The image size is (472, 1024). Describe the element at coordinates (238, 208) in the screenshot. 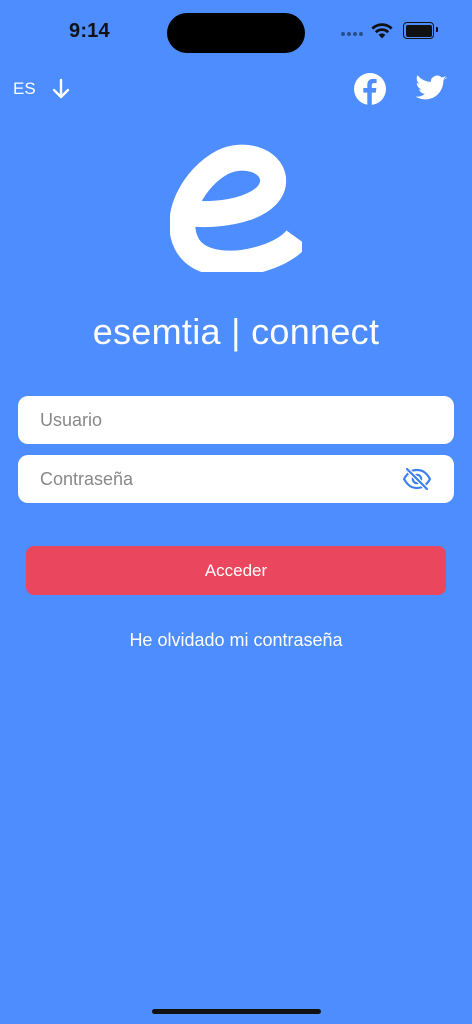

I see `esemtia-e-logo` at that location.